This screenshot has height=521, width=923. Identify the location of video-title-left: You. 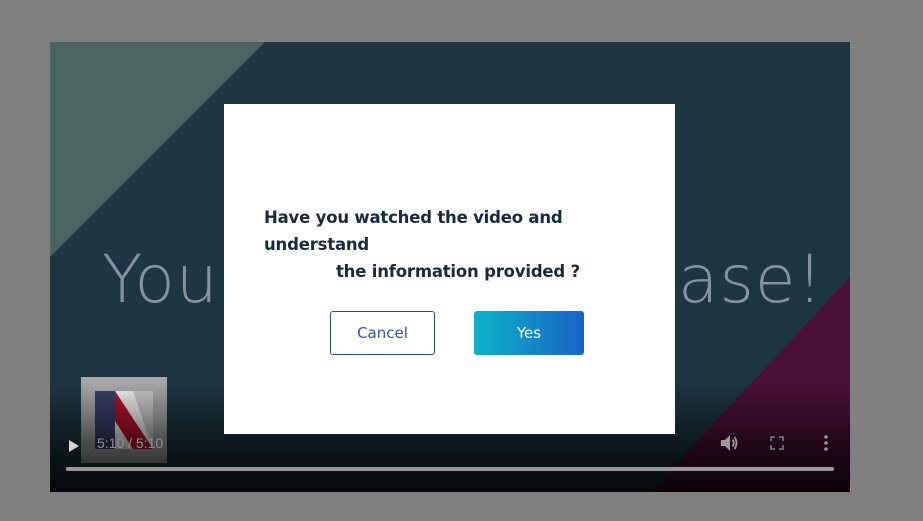
(160, 279).